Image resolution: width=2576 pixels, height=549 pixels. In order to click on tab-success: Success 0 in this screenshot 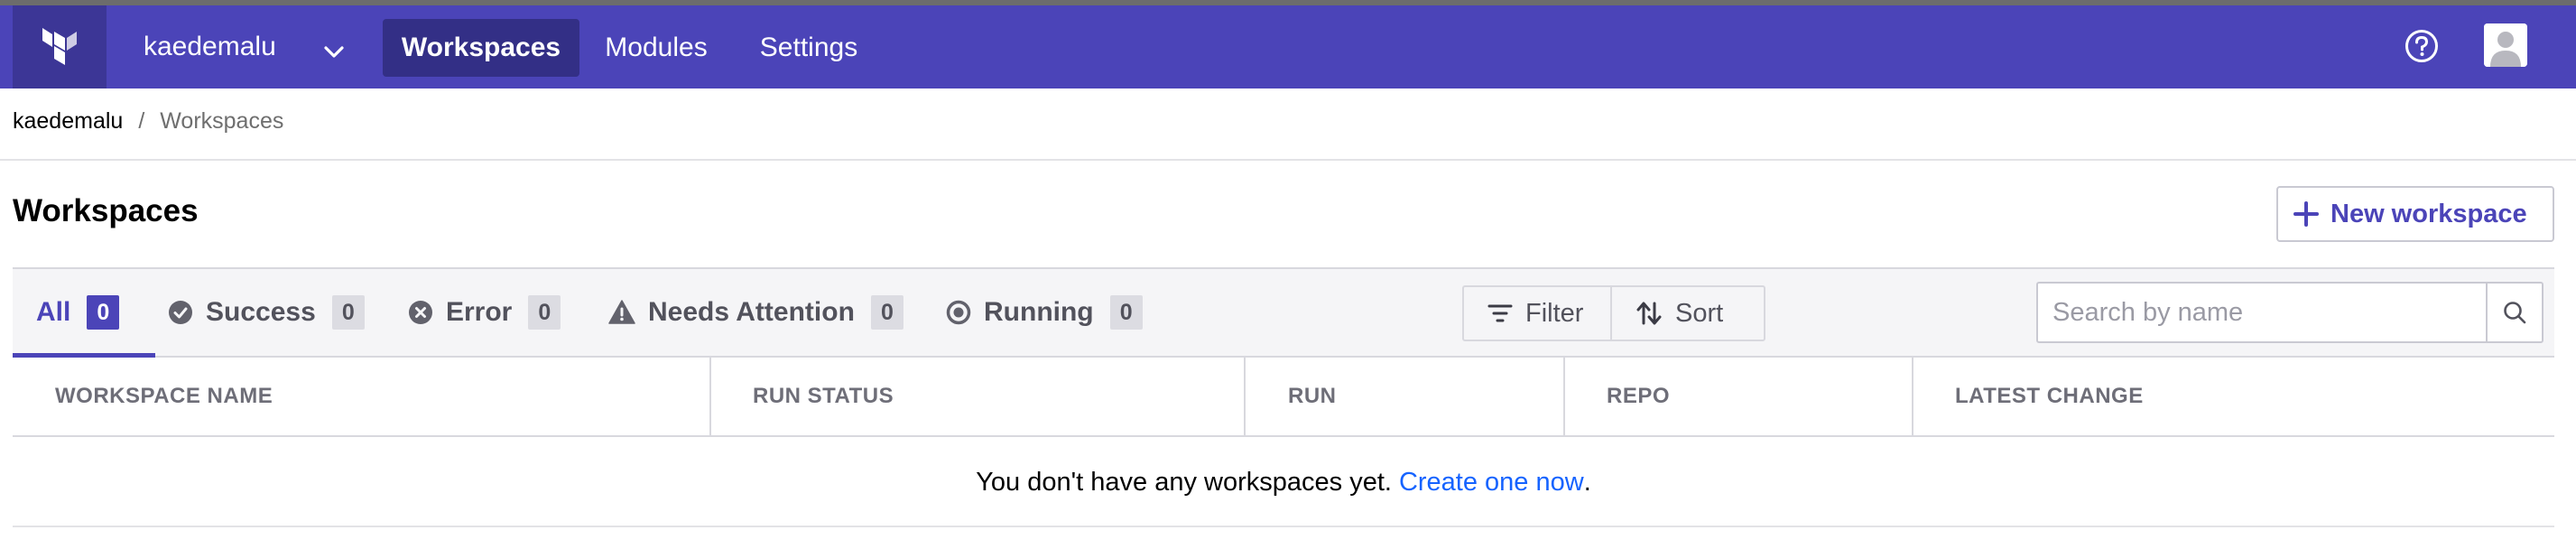, I will do `click(266, 312)`.